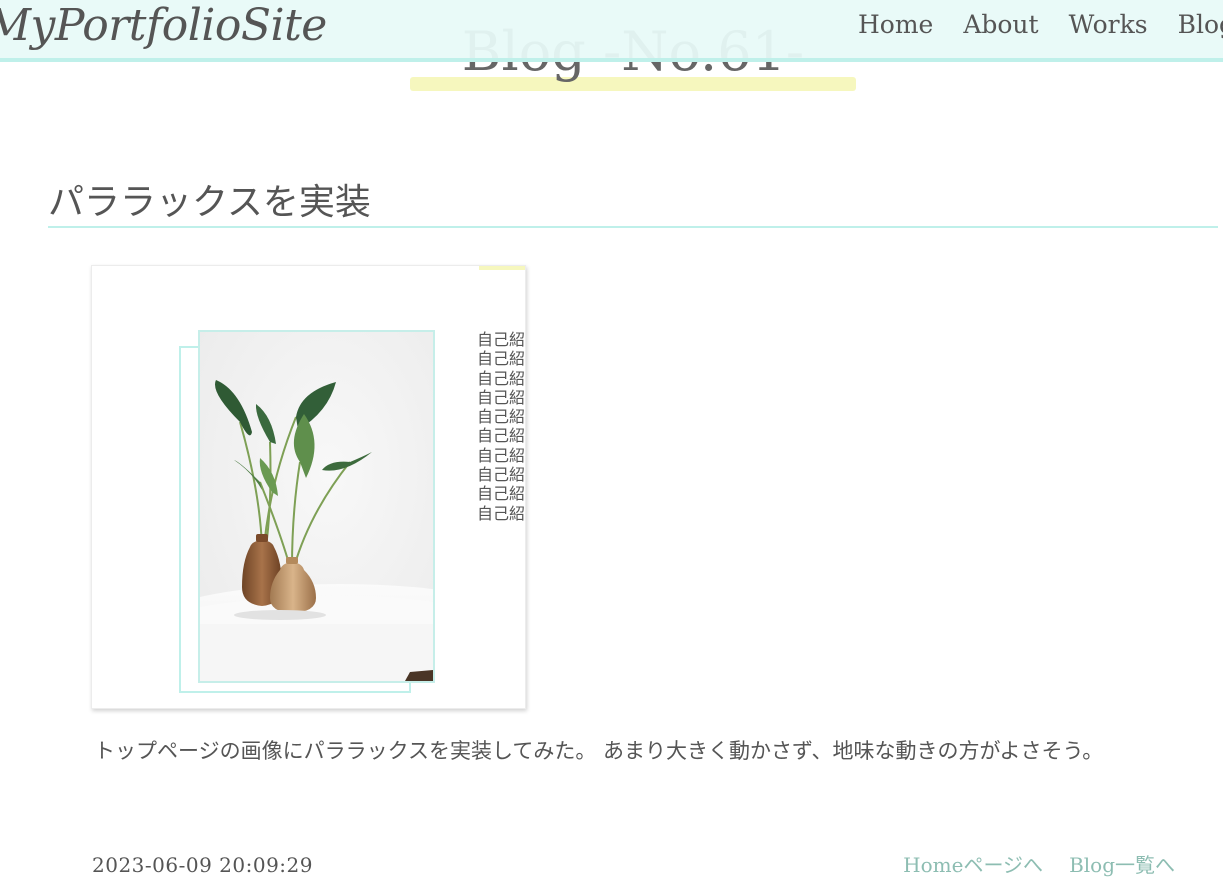 The height and width of the screenshot is (886, 1223). Describe the element at coordinates (633, 203) in the screenshot. I see `post-heading: パララックスを実装` at that location.